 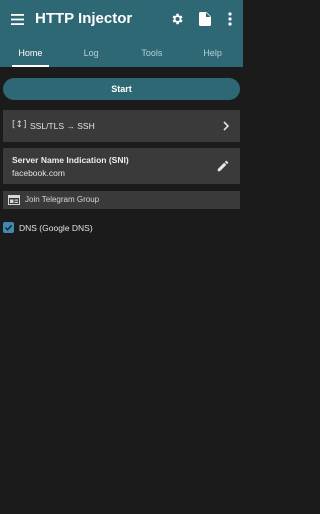 I want to click on checkmark-icon, so click(x=9, y=227).